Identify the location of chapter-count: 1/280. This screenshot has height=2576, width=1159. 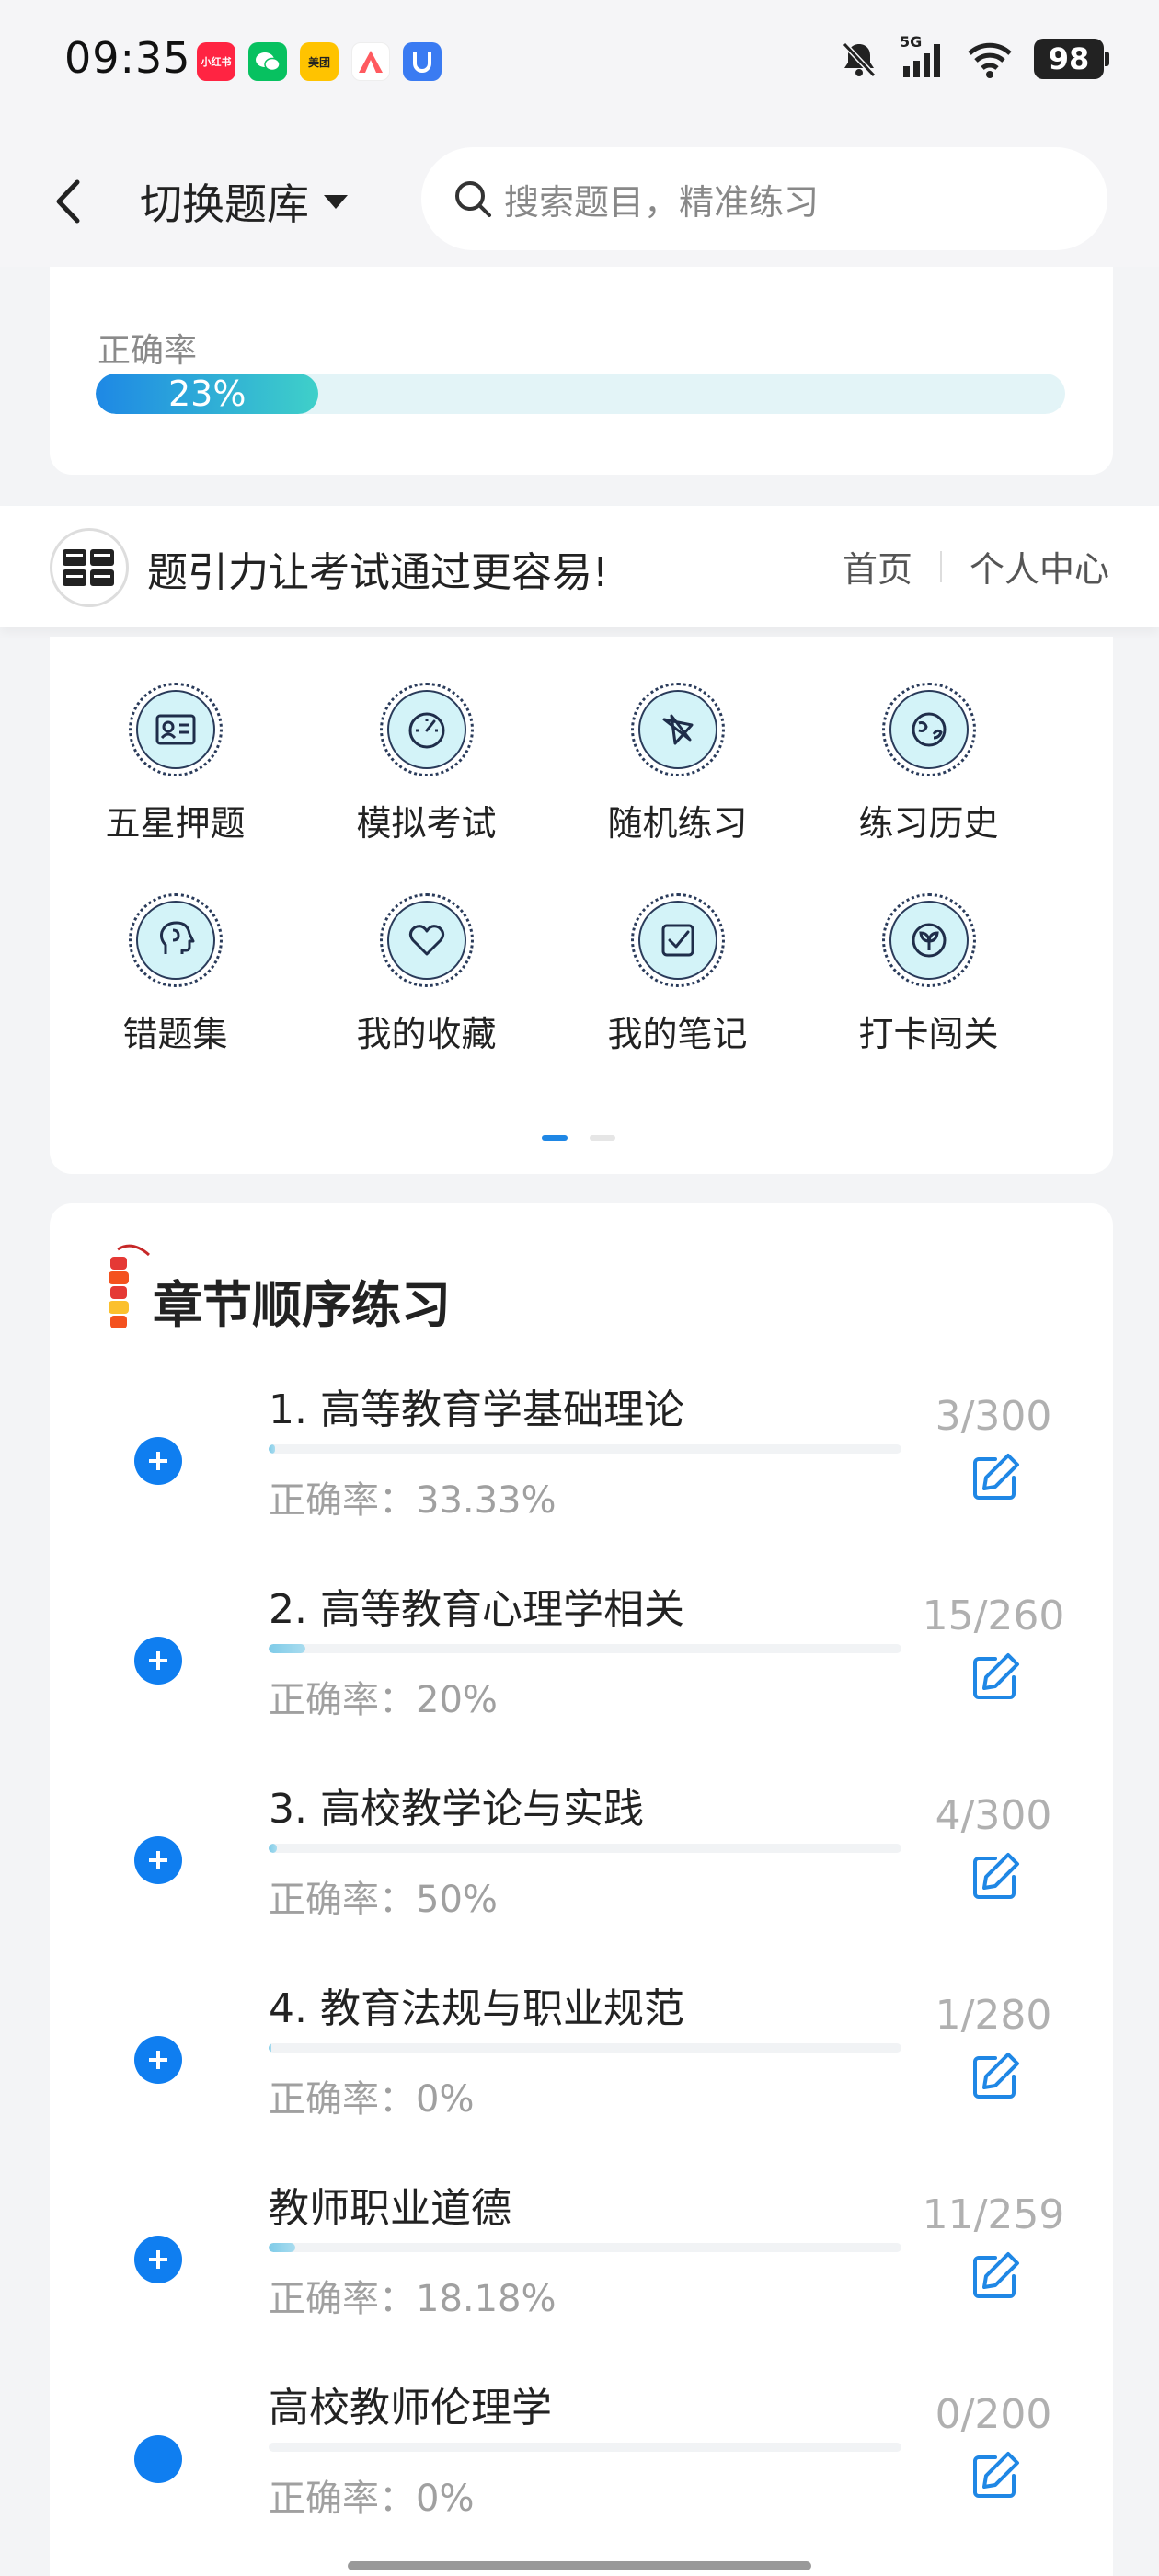
(993, 2016).